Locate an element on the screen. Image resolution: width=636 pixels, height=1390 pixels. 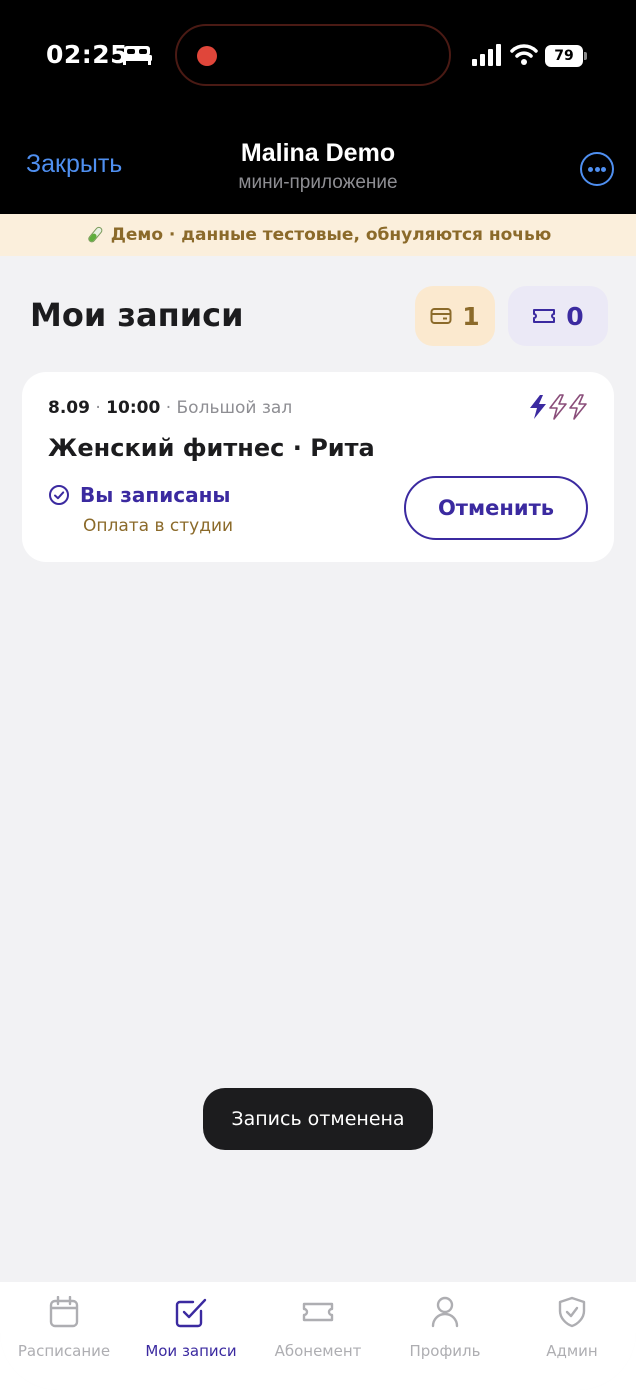
app-subtitle: мини-приложение is located at coordinates (318, 182).